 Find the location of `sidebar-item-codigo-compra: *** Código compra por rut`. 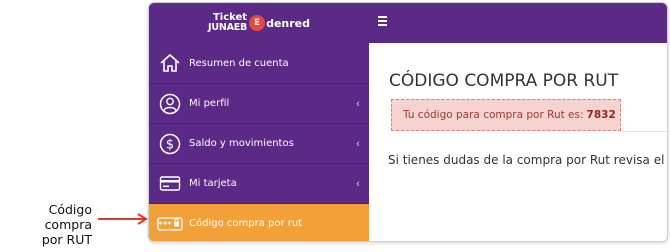

sidebar-item-codigo-compra: *** Código compra por rut is located at coordinates (259, 222).